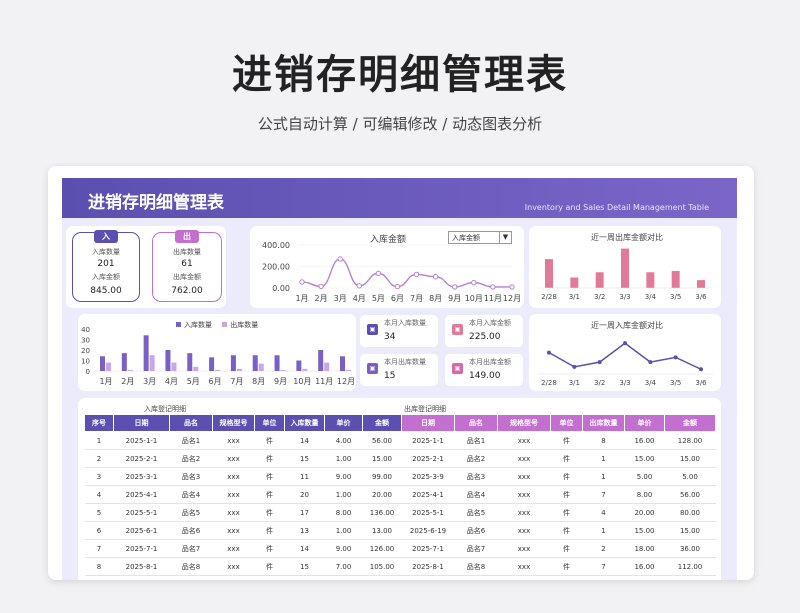 This screenshot has height=613, width=800. Describe the element at coordinates (428, 440) in the screenshot. I see `out-table-cell: 2025-1-1` at that location.